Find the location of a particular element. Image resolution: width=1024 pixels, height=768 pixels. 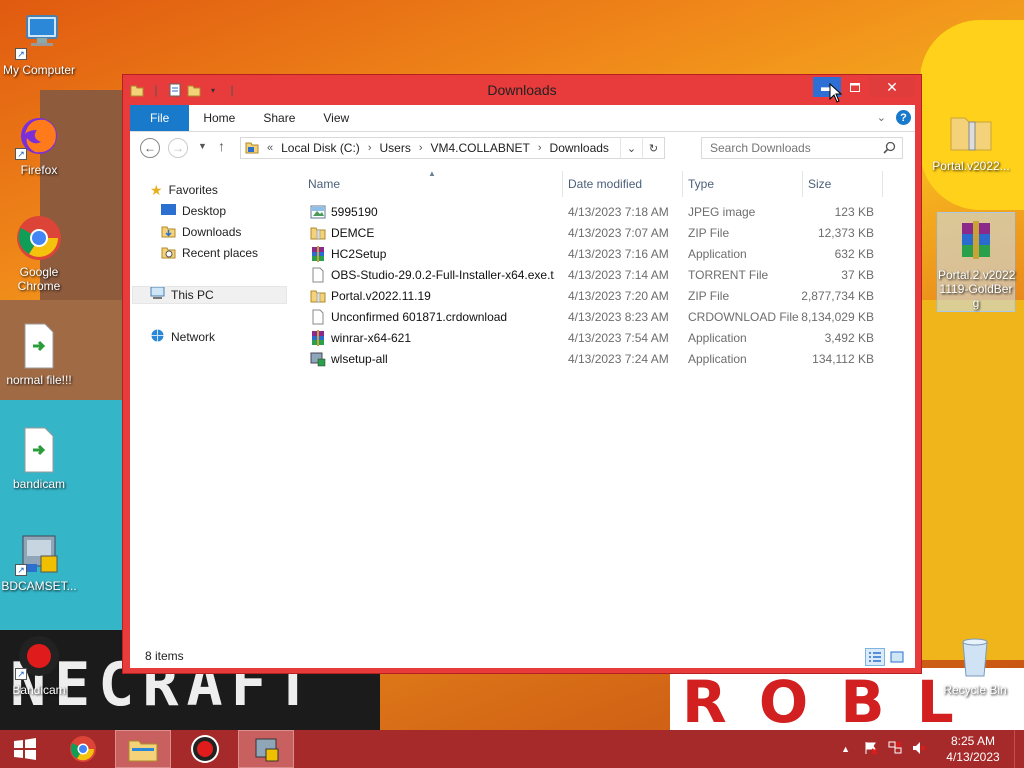

tab-share: Share is located at coordinates (279, 118).